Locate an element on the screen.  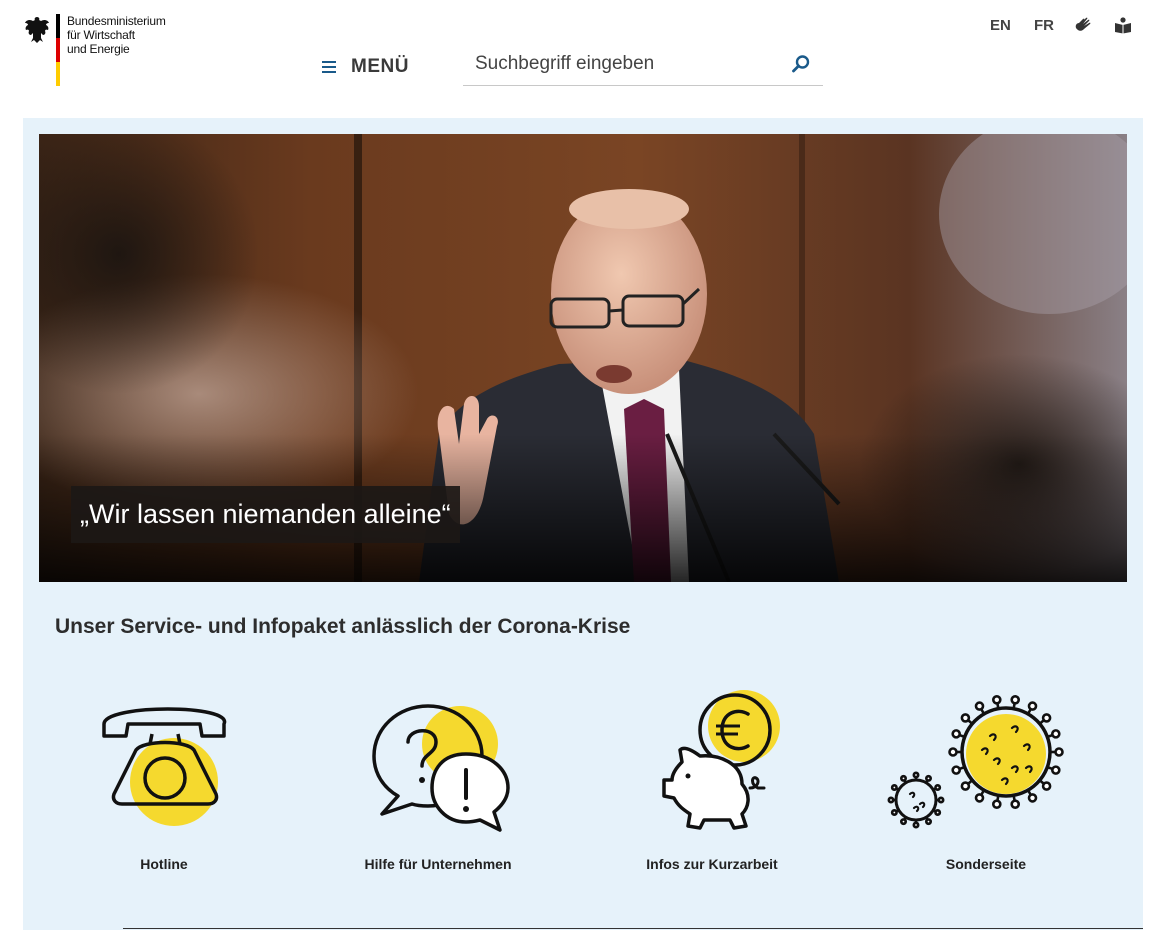
german-flag-bar is located at coordinates (58, 50).